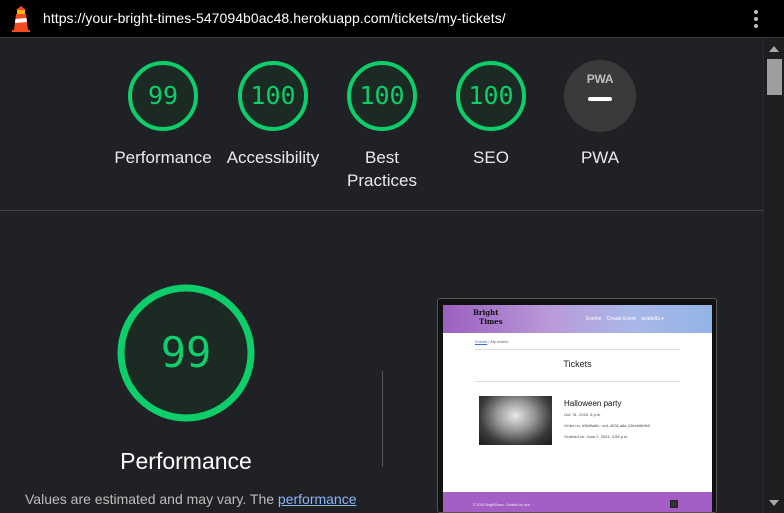  I want to click on breadcrumb-home: Events, so click(481, 341).